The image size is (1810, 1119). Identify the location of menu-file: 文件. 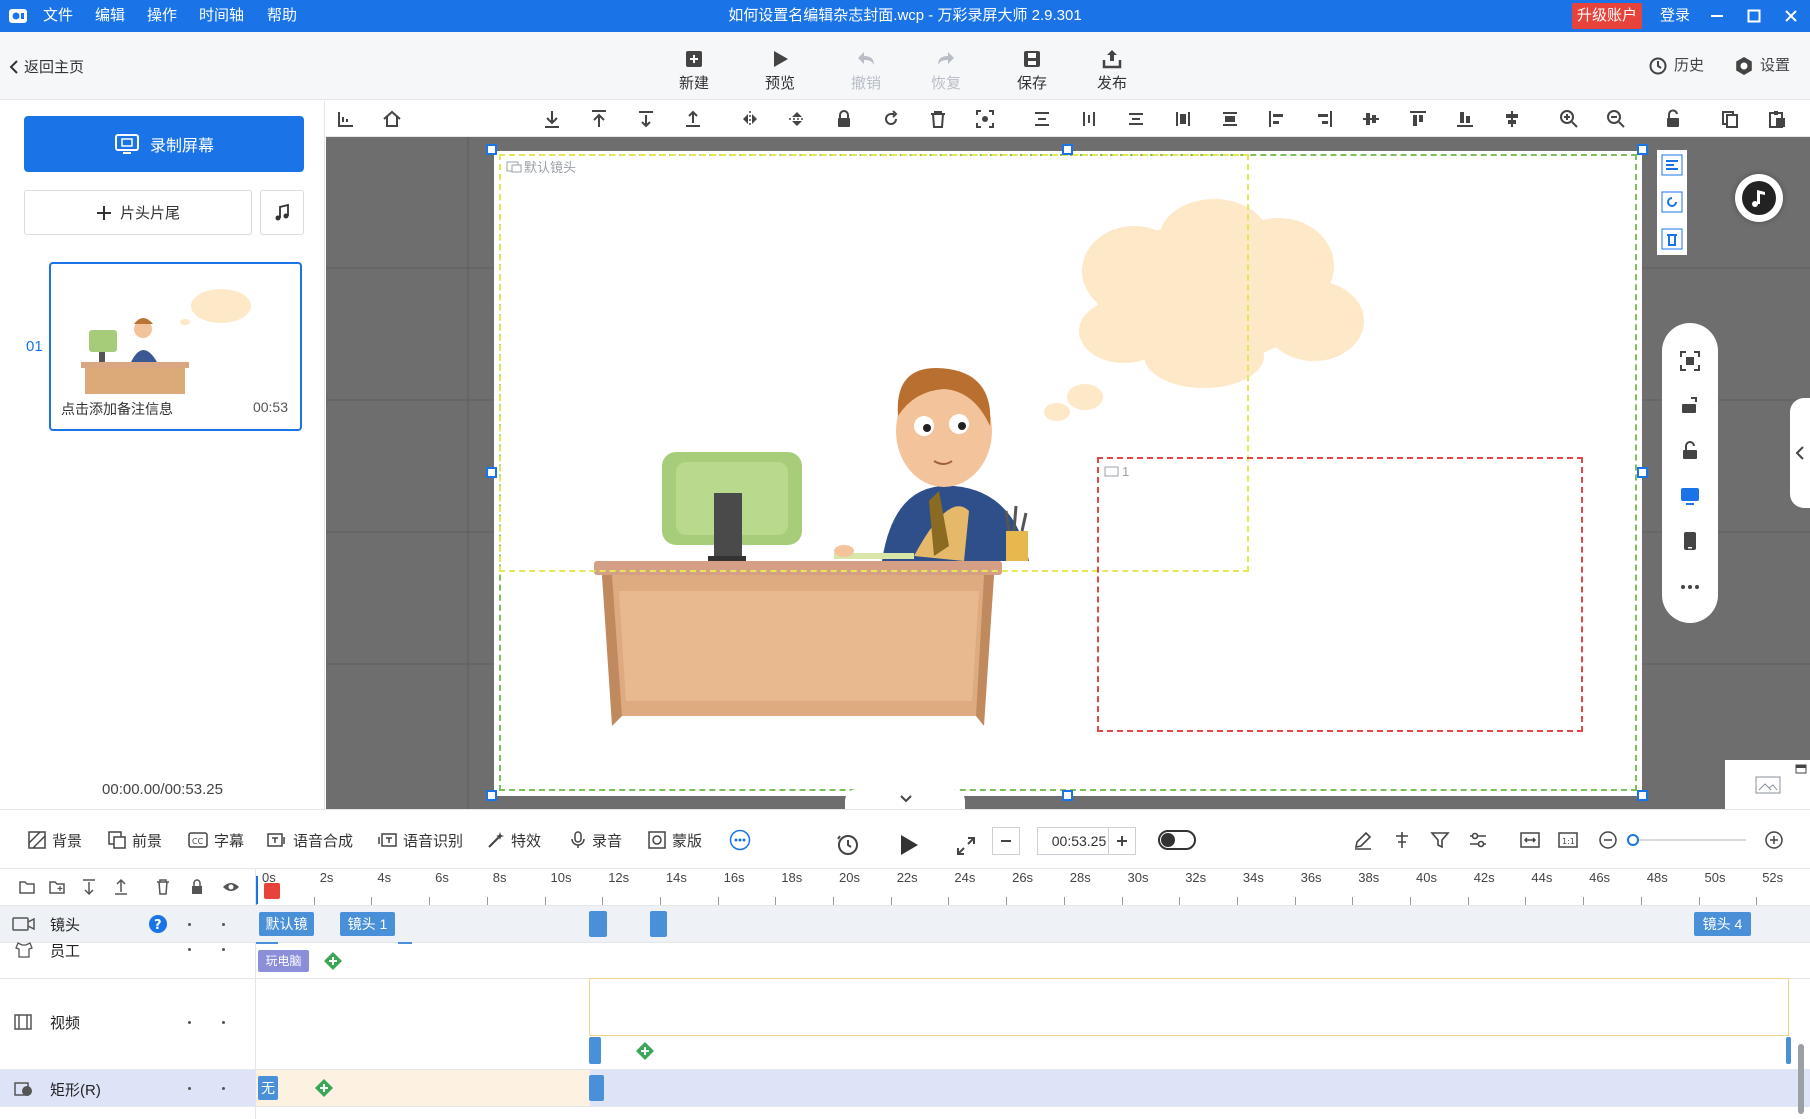
(58, 16).